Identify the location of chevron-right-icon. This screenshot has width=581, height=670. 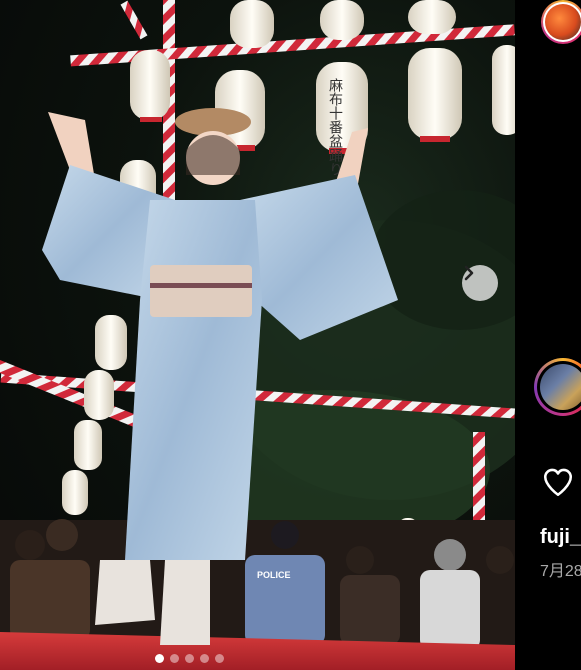
(469, 273).